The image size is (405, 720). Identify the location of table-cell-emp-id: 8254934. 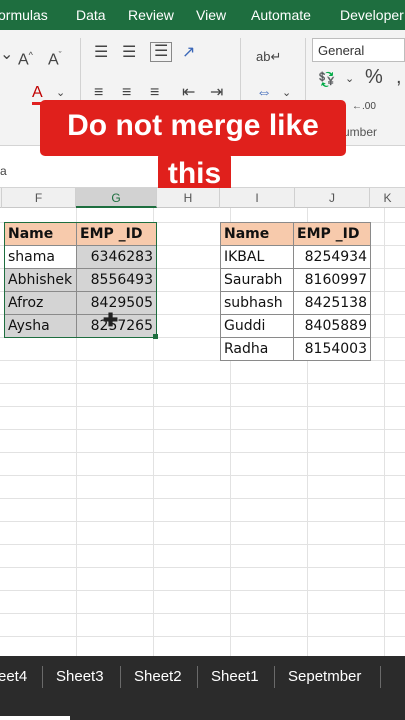
(332, 257).